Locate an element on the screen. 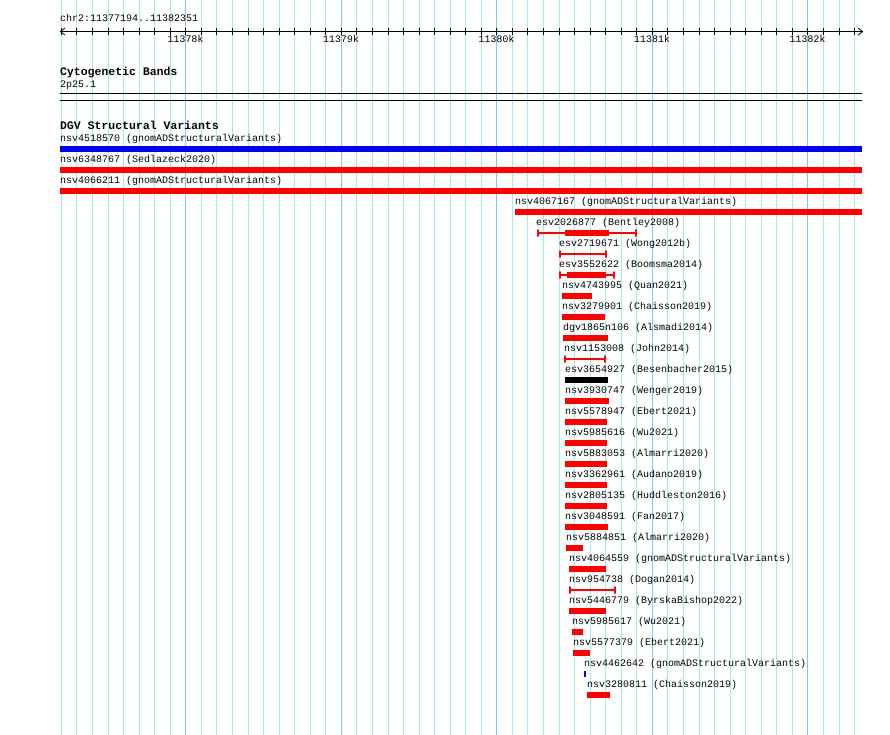 The image size is (890, 735). feature-label: nsv5883053 (Almarri2020) is located at coordinates (637, 455).